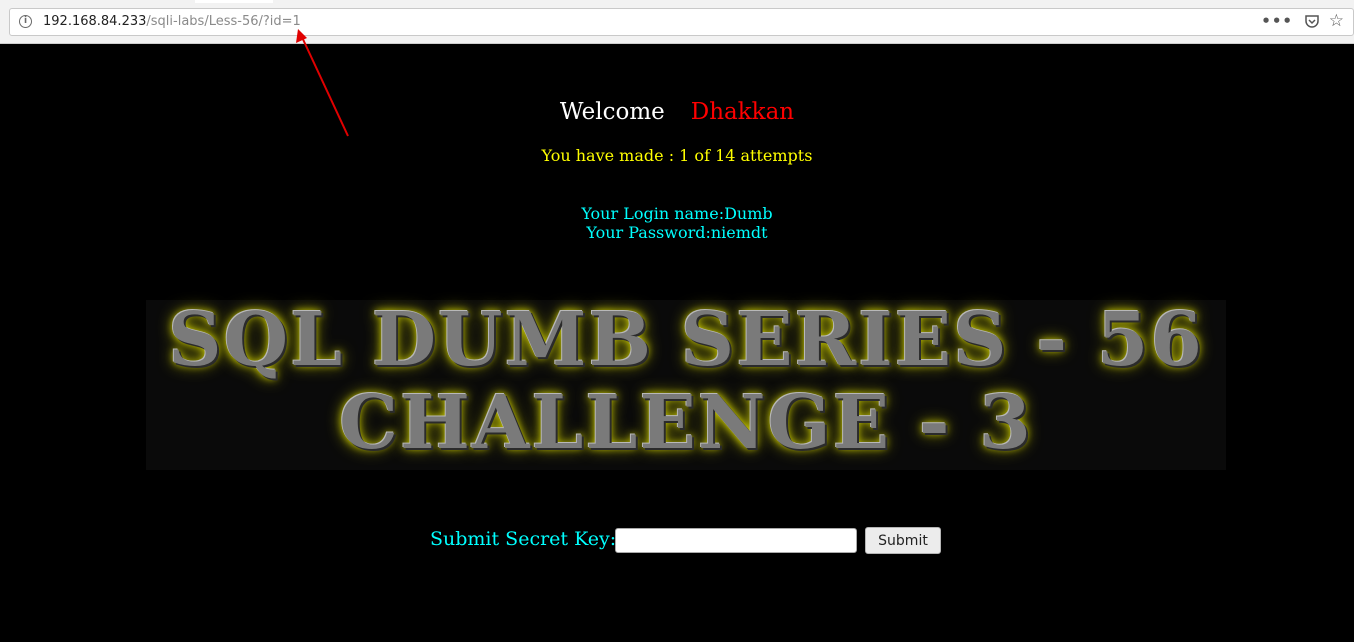 The height and width of the screenshot is (642, 1354). I want to click on secret-key-input, so click(736, 540).